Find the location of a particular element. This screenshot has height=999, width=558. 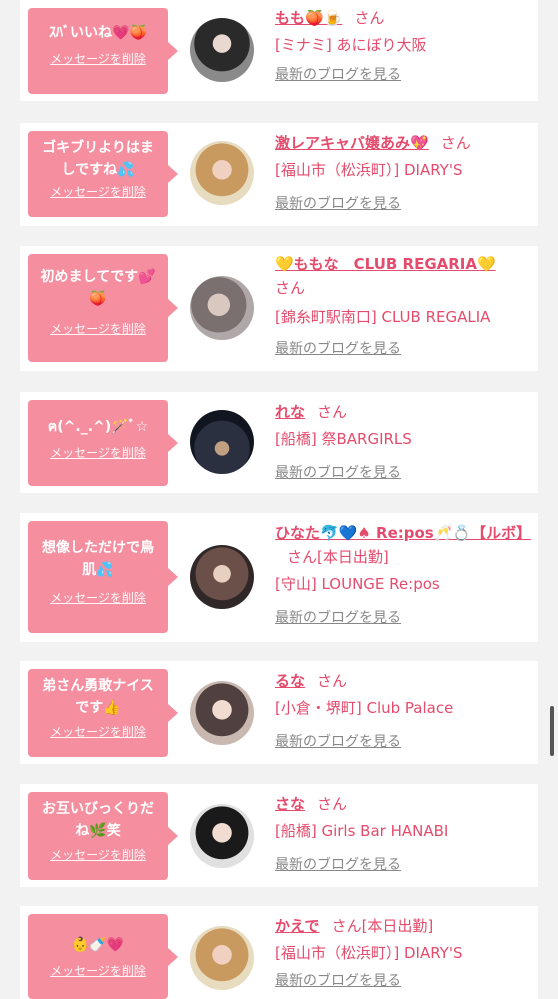

profile-info: もも🍑🍺 さん [ミナミ] あにぼり大阪 最新のブログを見る is located at coordinates (400, 45).